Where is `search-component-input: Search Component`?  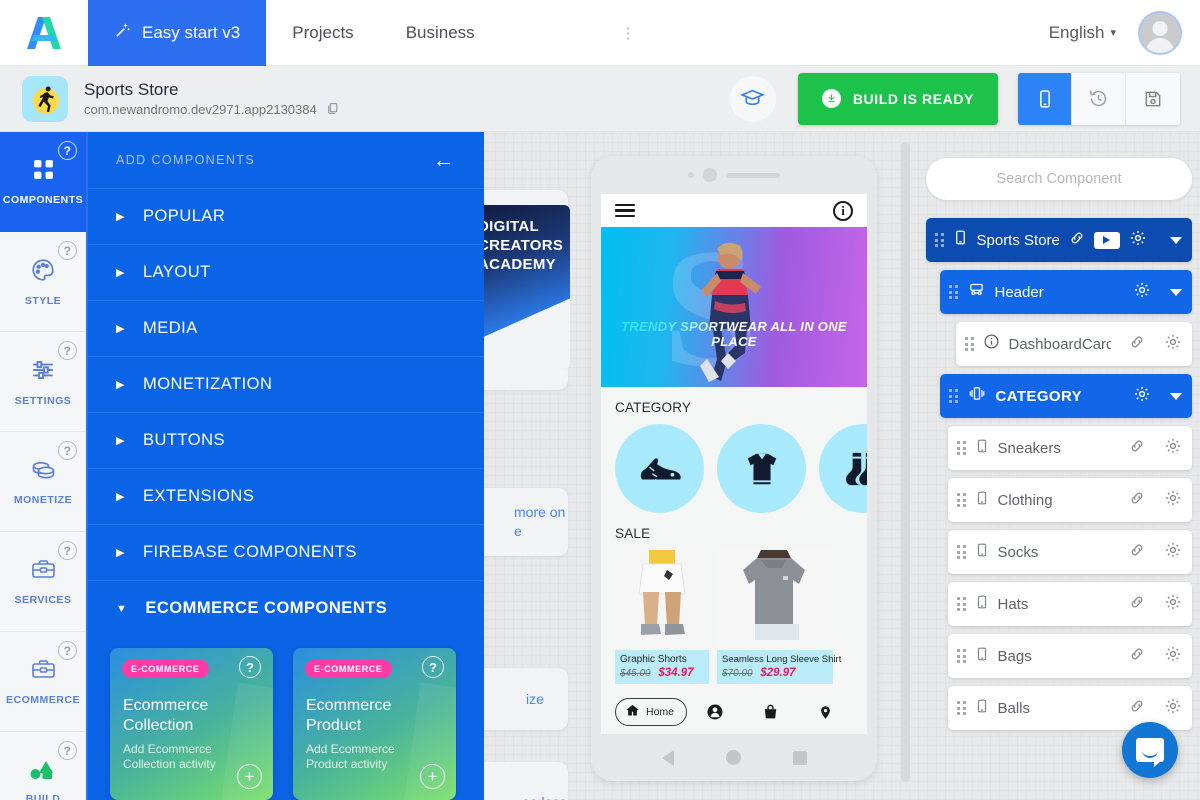 search-component-input: Search Component is located at coordinates (1059, 179).